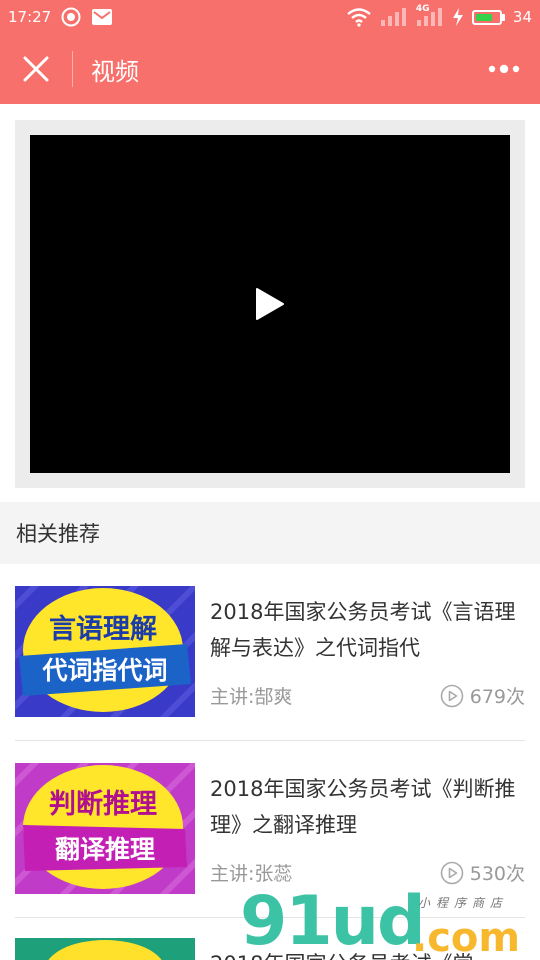  I want to click on view-count-group: 530次, so click(482, 872).